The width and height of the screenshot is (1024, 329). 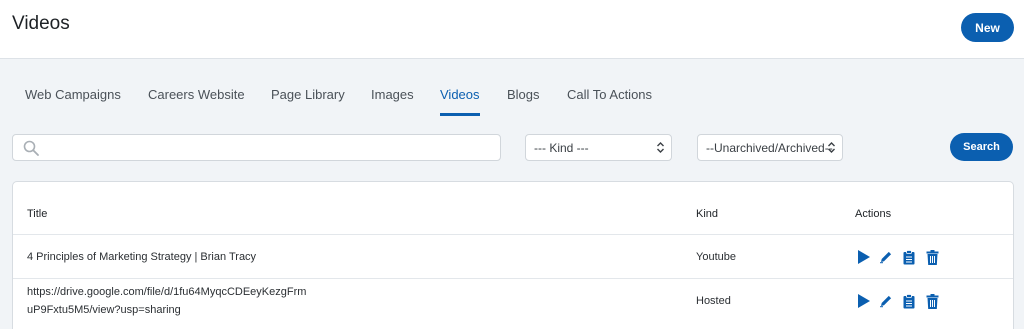 What do you see at coordinates (196, 97) in the screenshot?
I see `tab-careers-website: Careers Website` at bounding box center [196, 97].